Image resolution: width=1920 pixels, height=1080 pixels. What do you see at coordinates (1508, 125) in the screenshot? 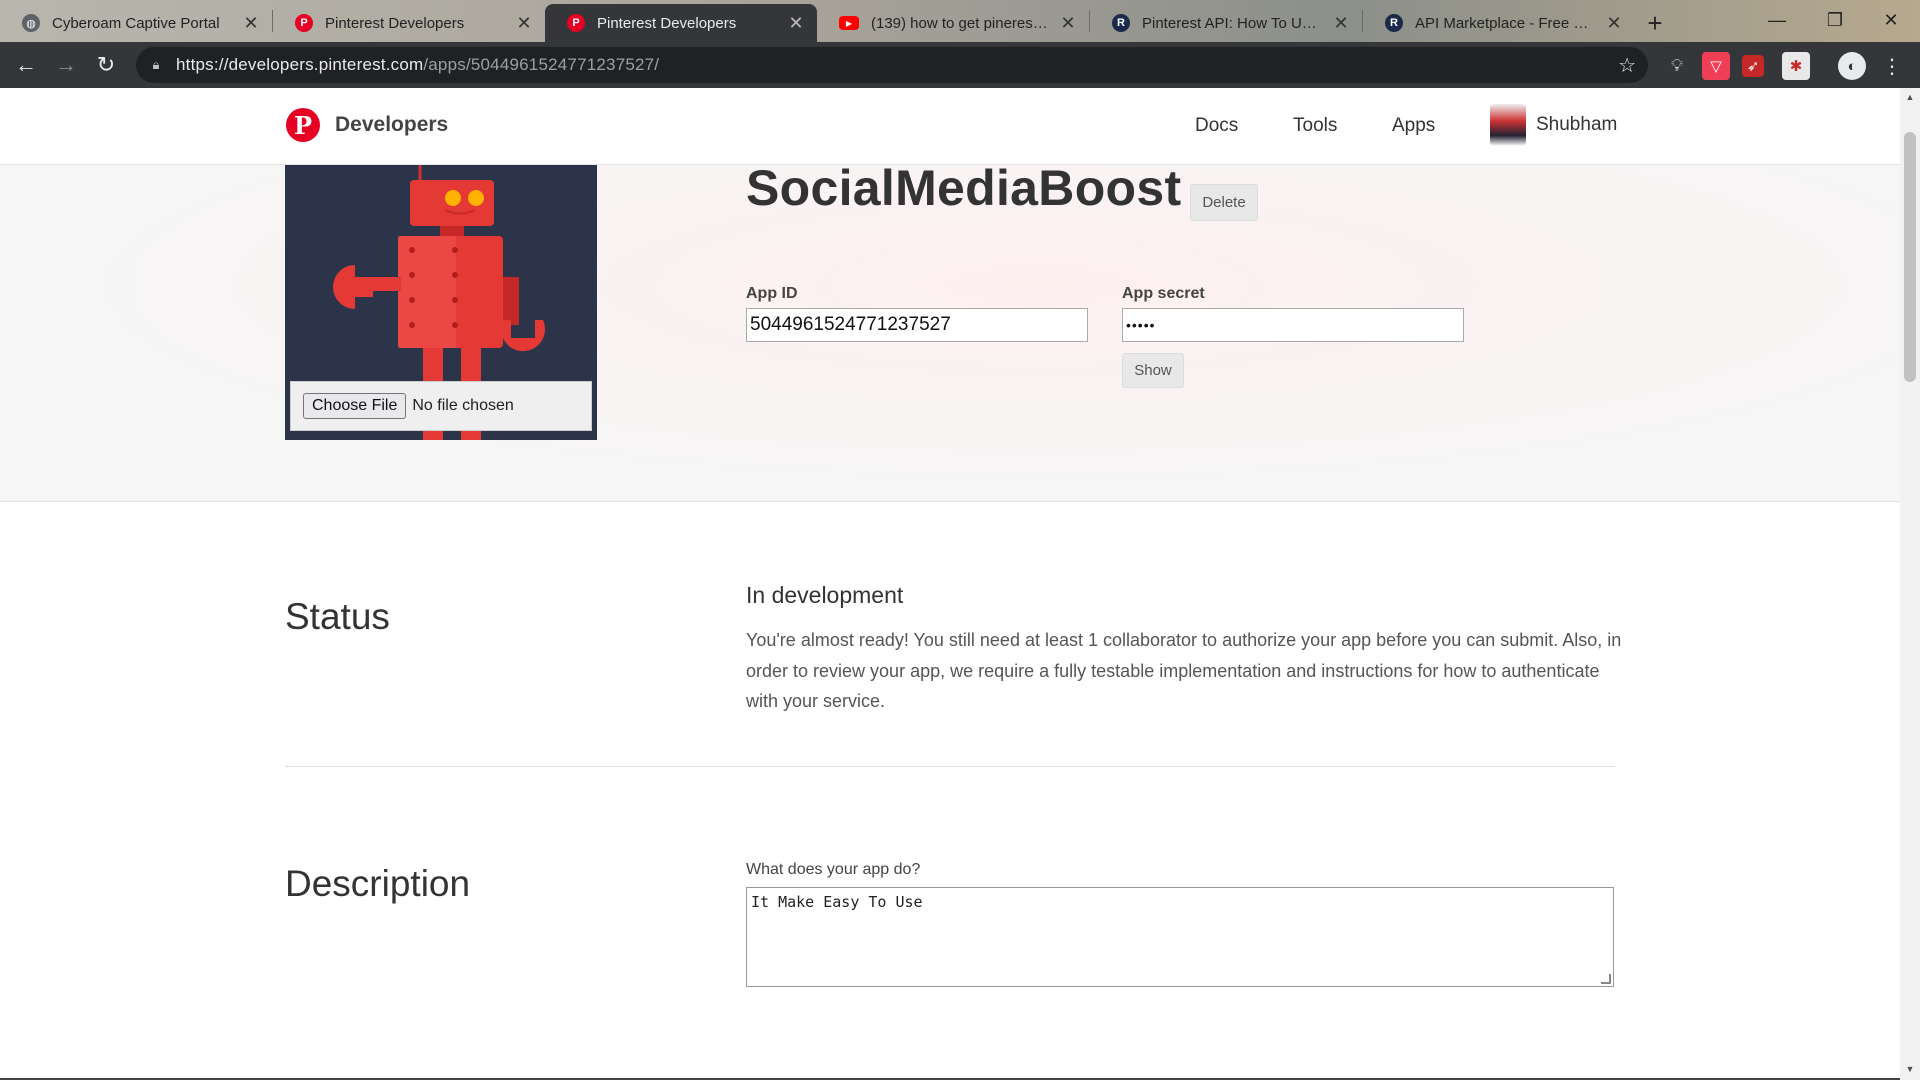
I see `avatar` at bounding box center [1508, 125].